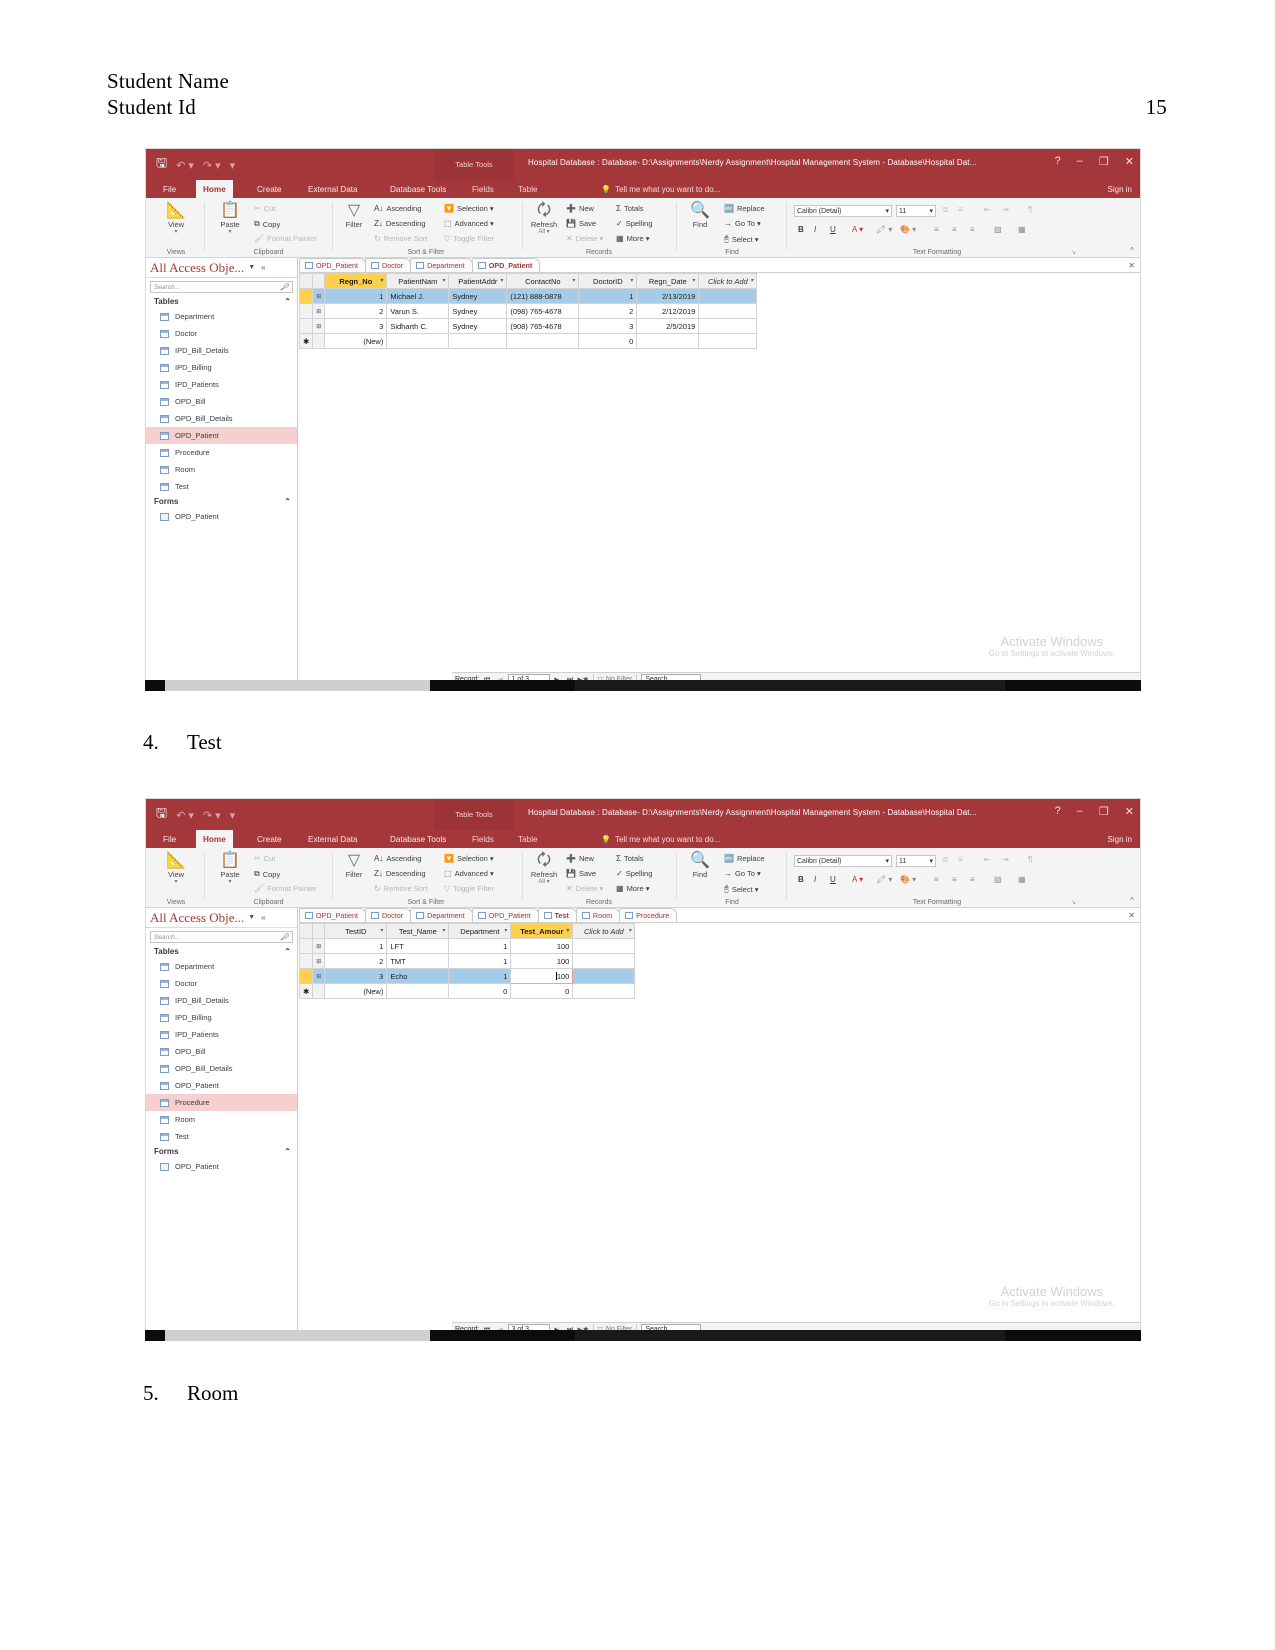 The image size is (1275, 1650). What do you see at coordinates (857, 879) in the screenshot?
I see `font-color-icon: A ▾` at bounding box center [857, 879].